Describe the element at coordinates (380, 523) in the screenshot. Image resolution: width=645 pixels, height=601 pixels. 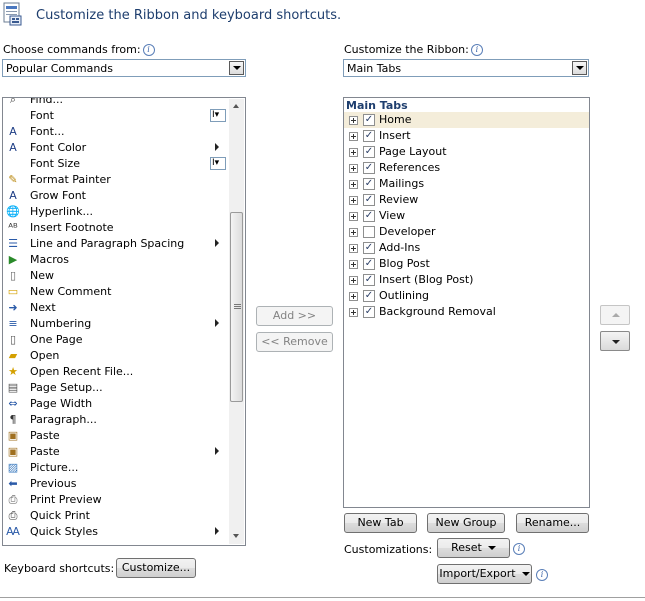
I see `new-tab-button: New Tab` at that location.